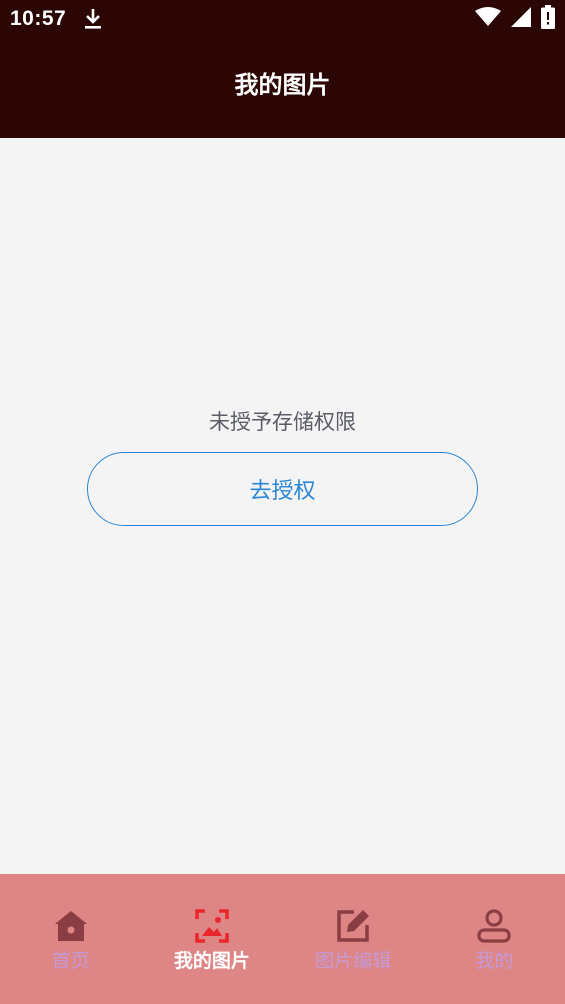  Describe the element at coordinates (212, 926) in the screenshot. I see `image-icon` at that location.